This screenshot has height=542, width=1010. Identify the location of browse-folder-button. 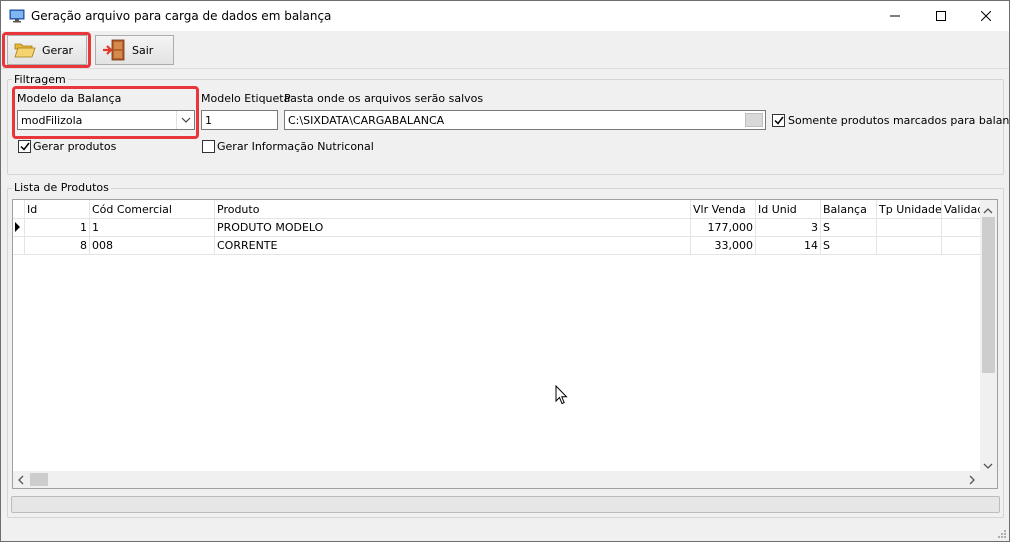
(754, 120).